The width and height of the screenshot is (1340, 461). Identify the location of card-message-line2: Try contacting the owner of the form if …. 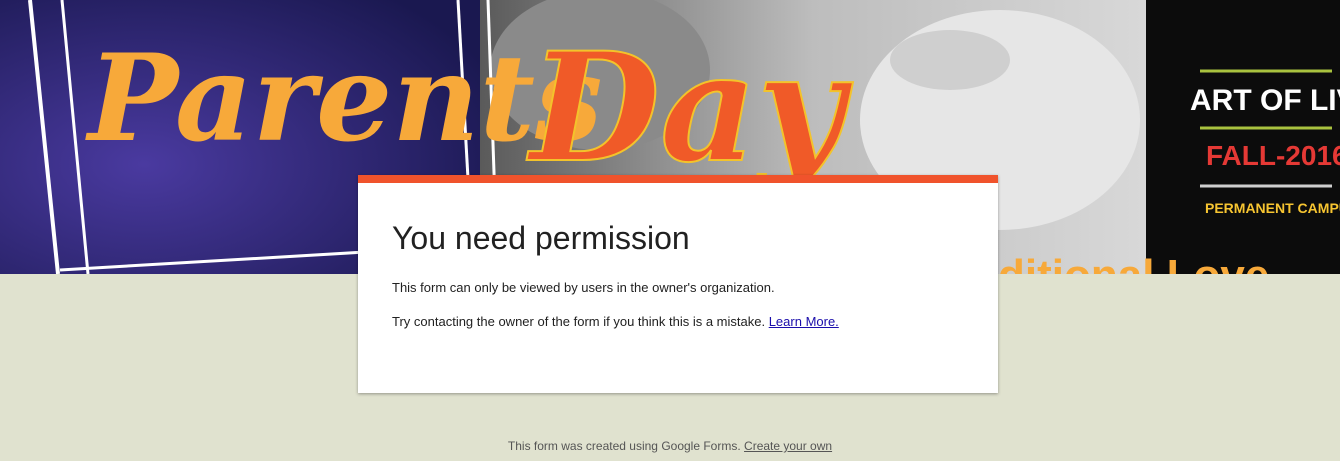
(695, 322).